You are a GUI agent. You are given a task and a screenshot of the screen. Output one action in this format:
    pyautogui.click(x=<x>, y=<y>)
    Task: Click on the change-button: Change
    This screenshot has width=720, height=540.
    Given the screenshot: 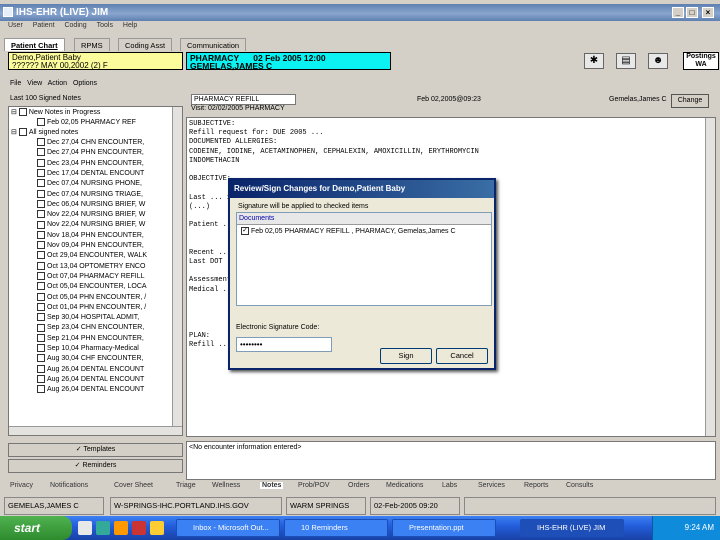 What is the action you would take?
    pyautogui.click(x=690, y=101)
    